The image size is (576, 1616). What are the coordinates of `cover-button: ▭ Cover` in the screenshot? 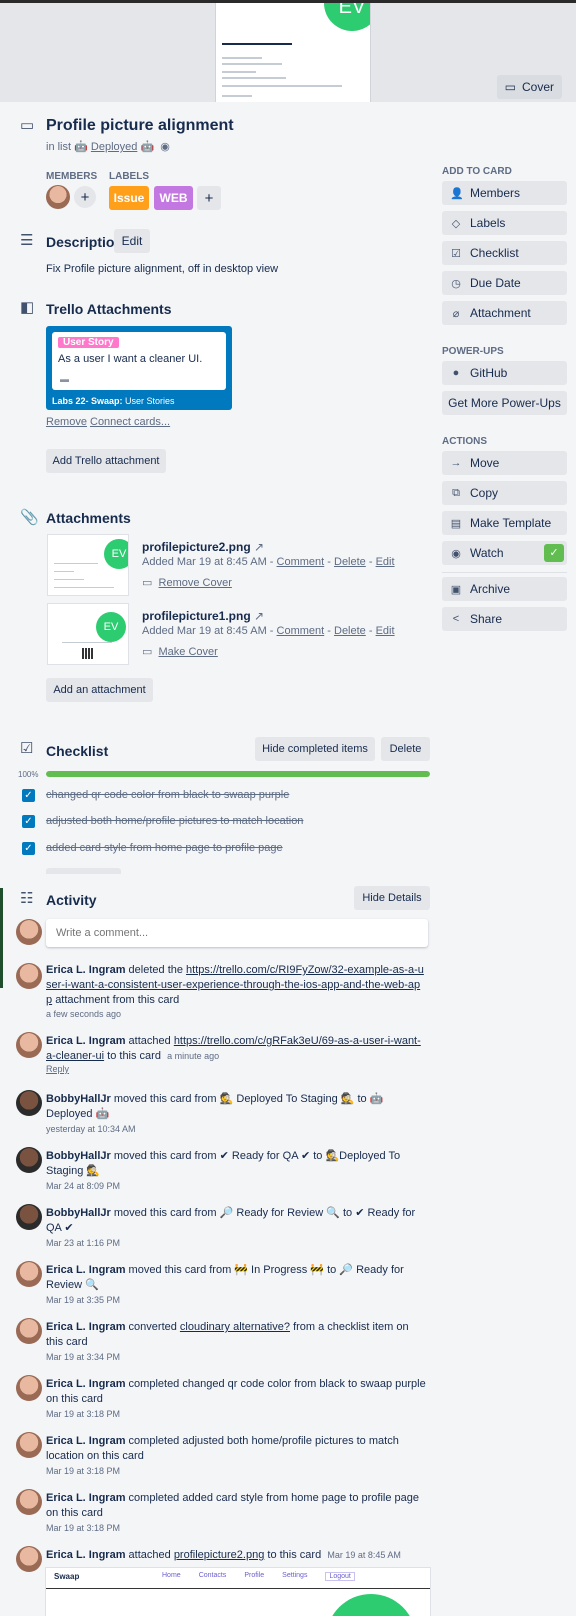 It's located at (529, 87).